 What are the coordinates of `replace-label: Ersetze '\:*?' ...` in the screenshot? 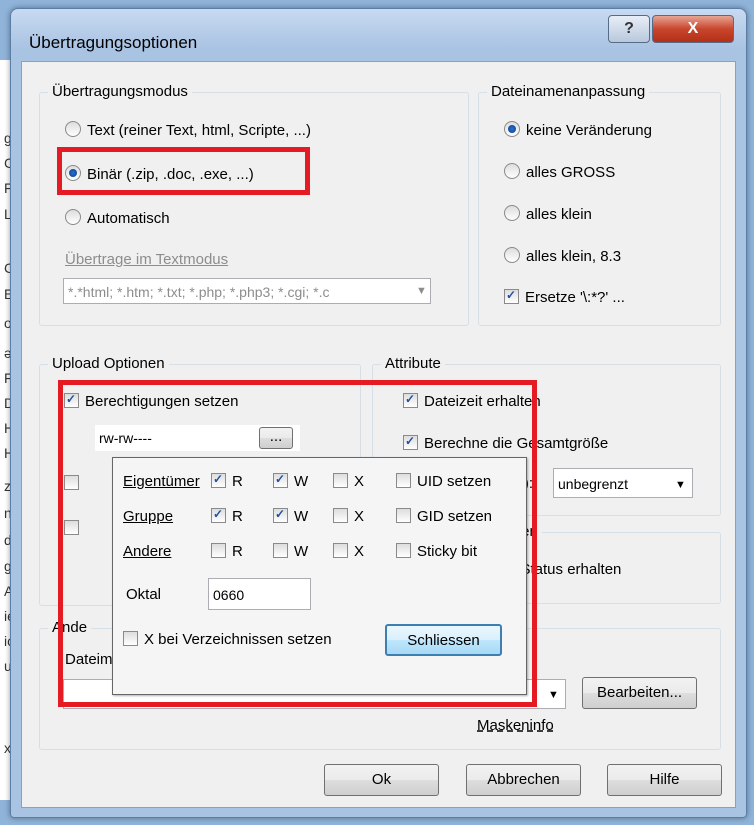 It's located at (575, 297).